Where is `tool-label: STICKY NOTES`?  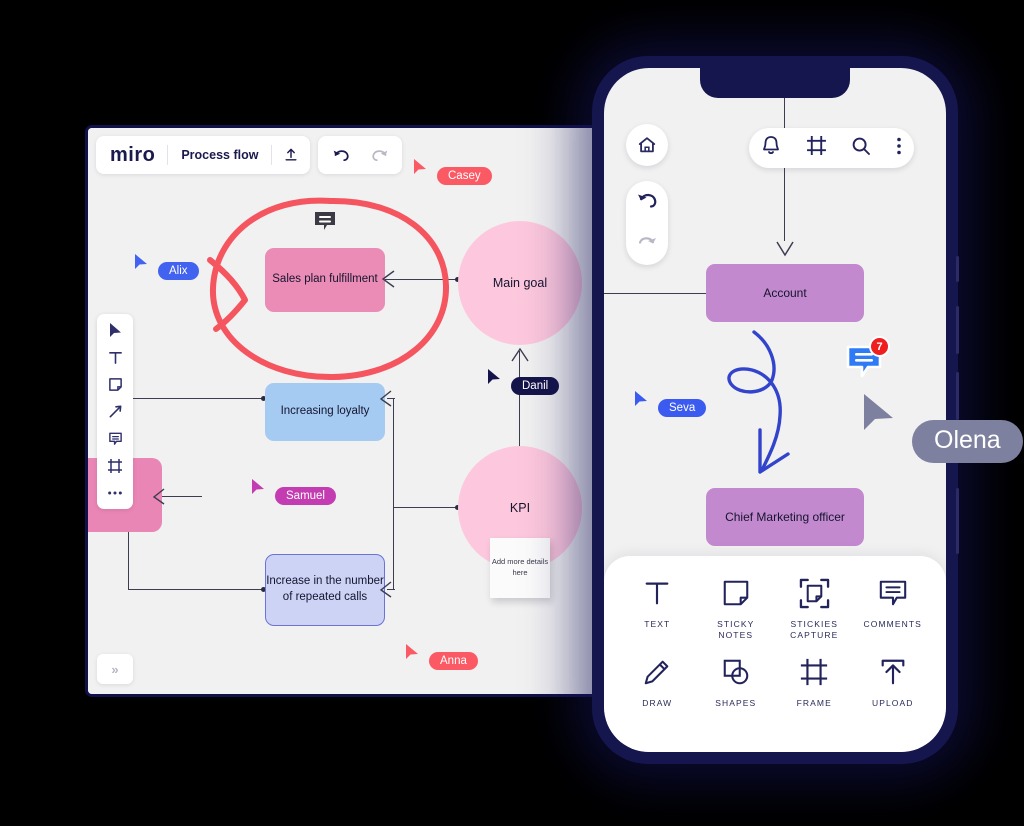
tool-label: STICKY NOTES is located at coordinates (736, 630).